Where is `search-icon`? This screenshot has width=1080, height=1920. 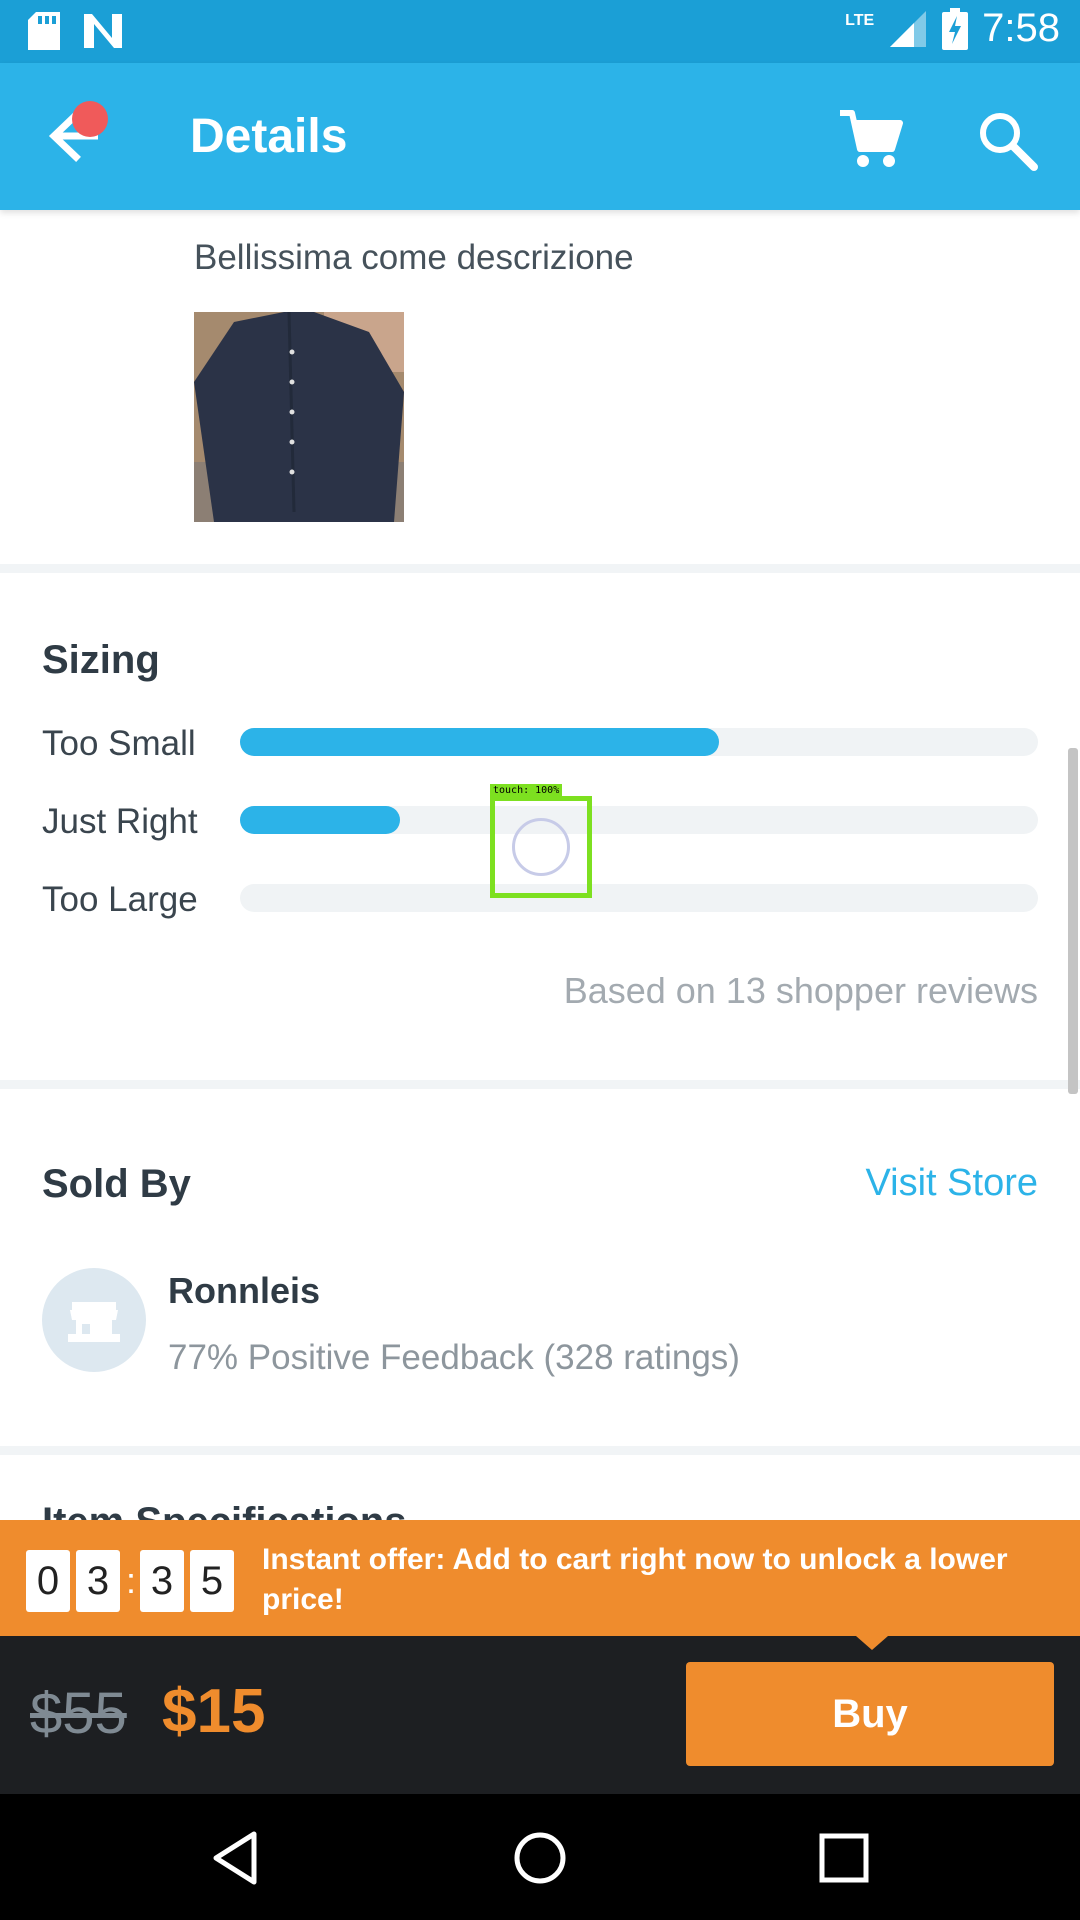
search-icon is located at coordinates (1007, 140).